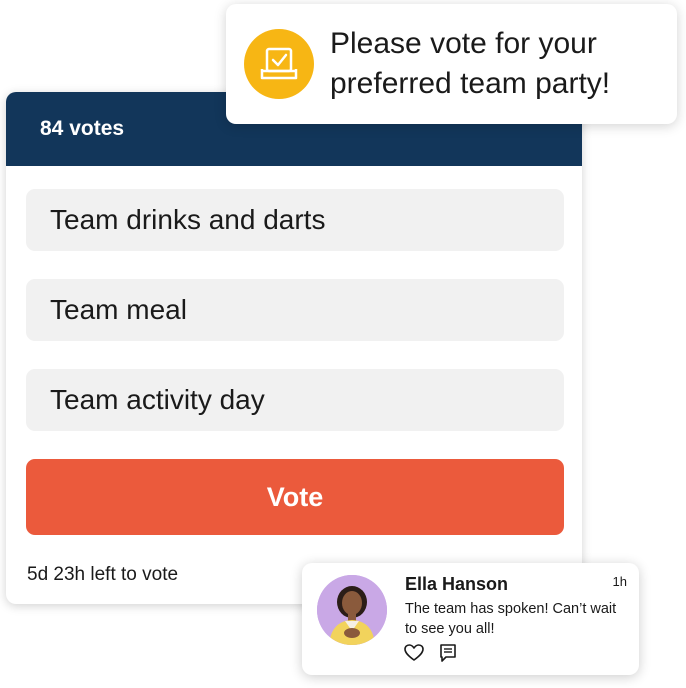 This screenshot has width=686, height=688. What do you see at coordinates (448, 653) in the screenshot?
I see `comment-icon` at bounding box center [448, 653].